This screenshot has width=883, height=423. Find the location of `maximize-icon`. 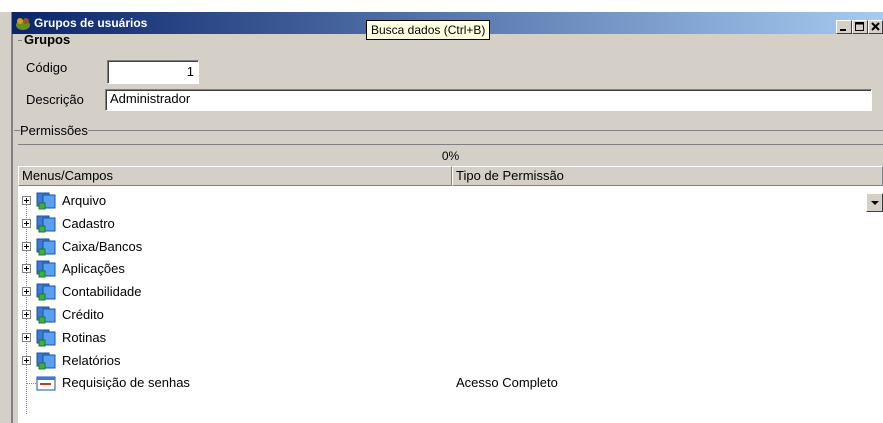

maximize-icon is located at coordinates (859, 26).